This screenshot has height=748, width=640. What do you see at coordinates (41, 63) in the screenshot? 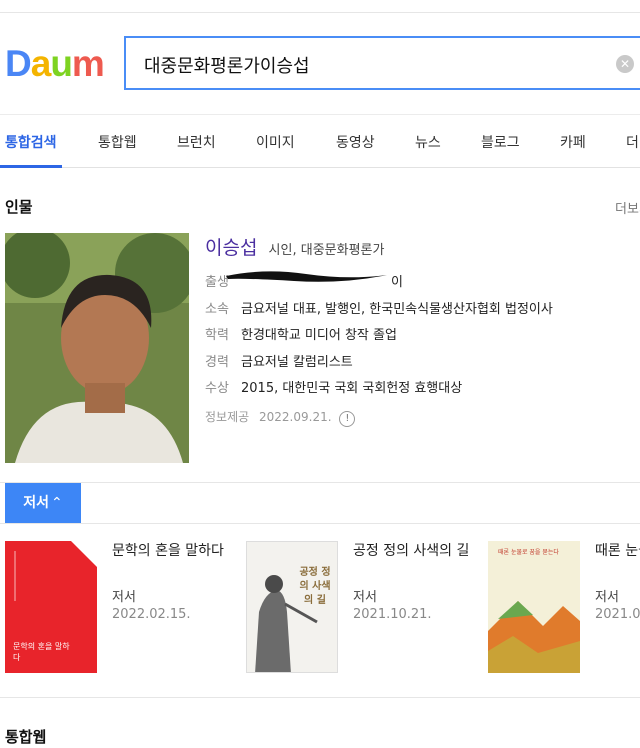
I see `logo-letter-a: a` at bounding box center [41, 63].